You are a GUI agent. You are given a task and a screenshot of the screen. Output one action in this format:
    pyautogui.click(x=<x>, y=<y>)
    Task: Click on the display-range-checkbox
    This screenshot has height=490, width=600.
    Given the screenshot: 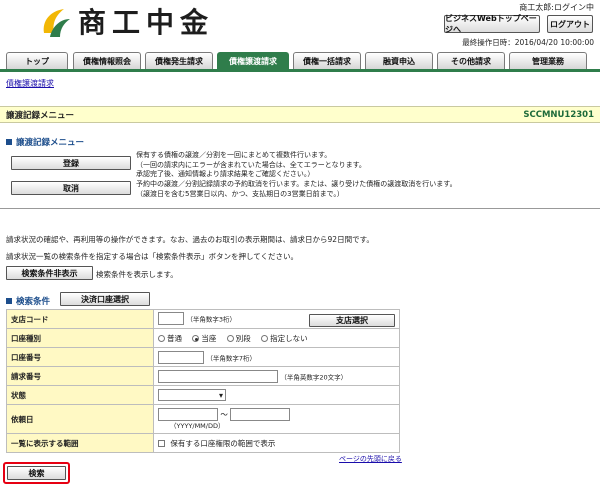 What is the action you would take?
    pyautogui.click(x=161, y=443)
    